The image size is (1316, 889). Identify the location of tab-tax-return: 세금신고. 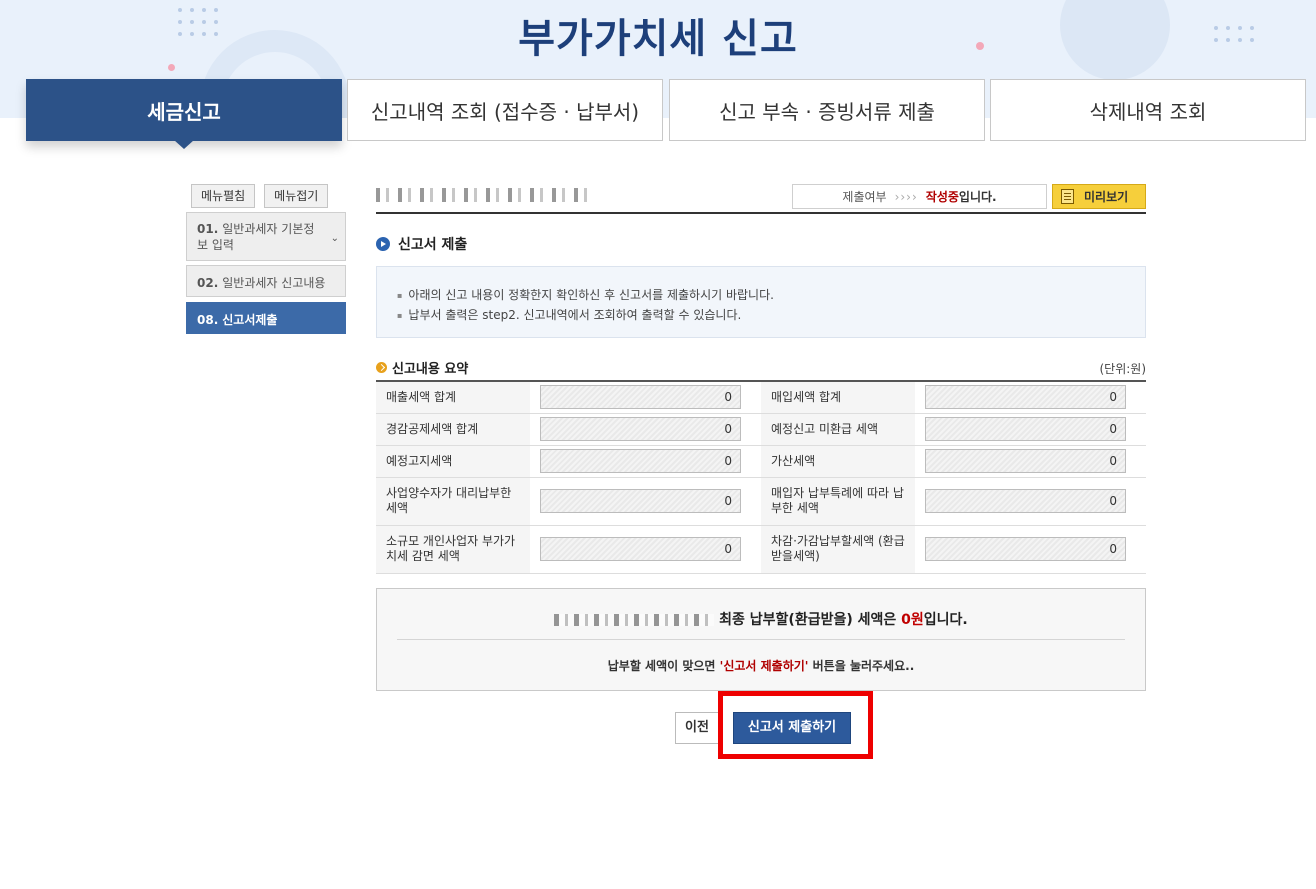
(184, 114).